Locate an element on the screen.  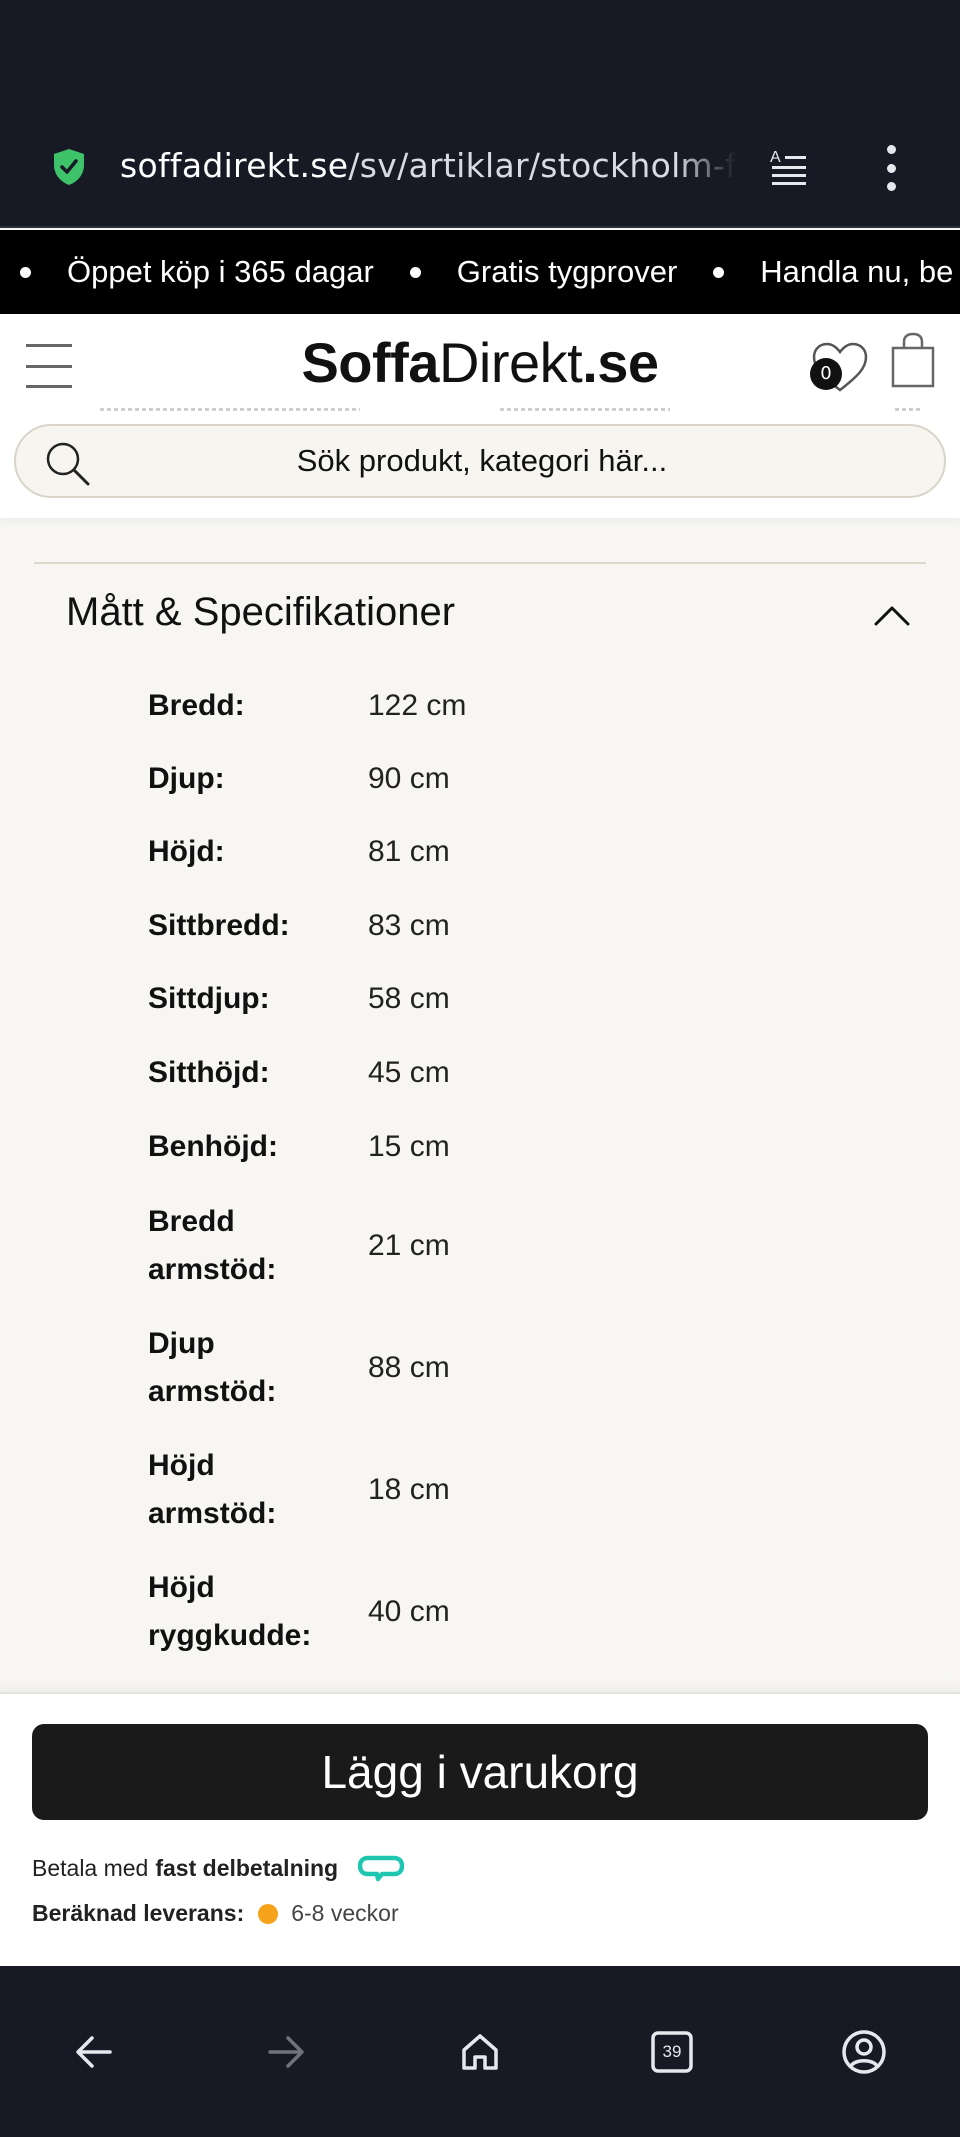
spec-value: 83 cm is located at coordinates (409, 925).